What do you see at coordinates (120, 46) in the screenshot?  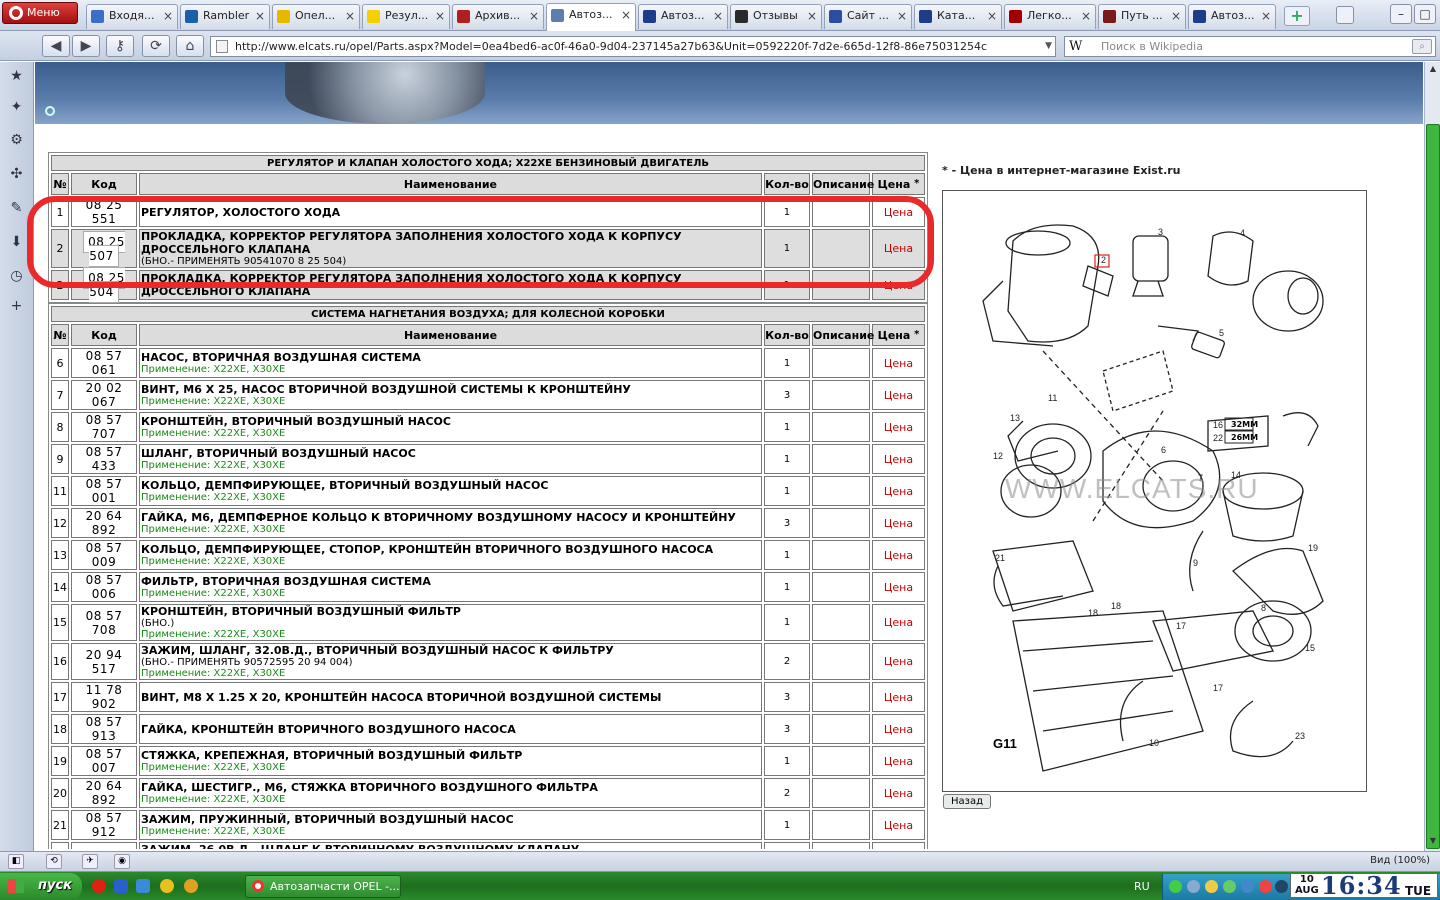 I see `key-icon: ⚷` at bounding box center [120, 46].